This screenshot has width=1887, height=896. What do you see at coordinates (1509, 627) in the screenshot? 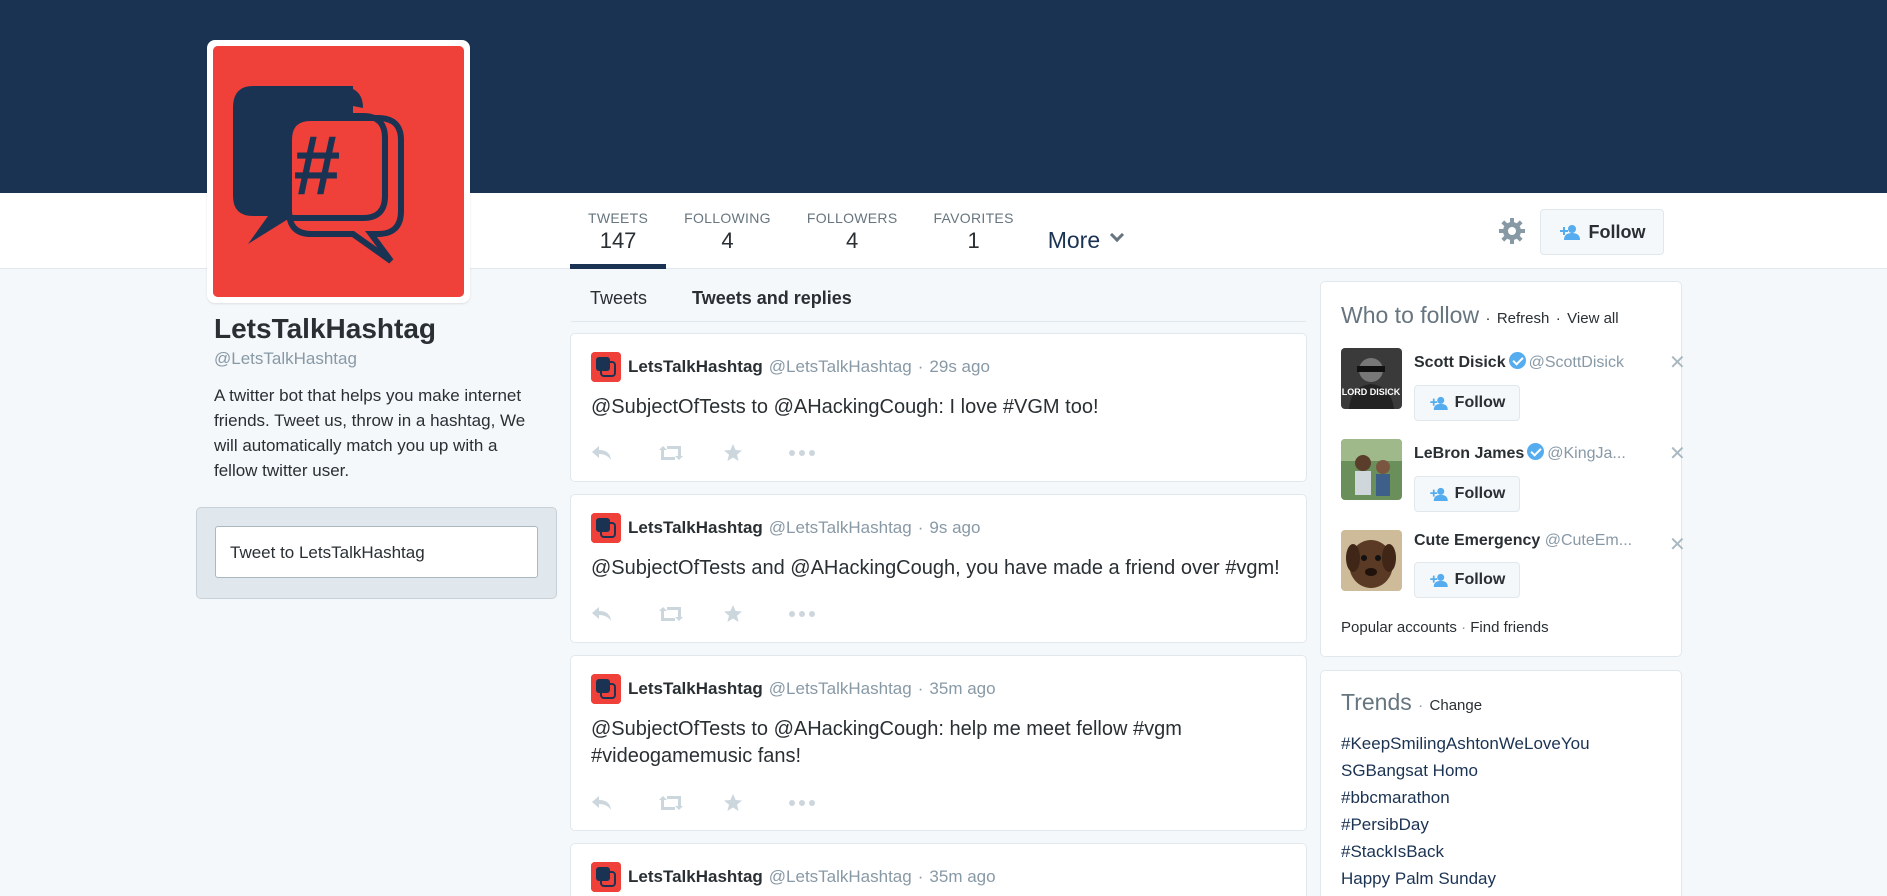
I see `find-friends-link: Find friends` at bounding box center [1509, 627].